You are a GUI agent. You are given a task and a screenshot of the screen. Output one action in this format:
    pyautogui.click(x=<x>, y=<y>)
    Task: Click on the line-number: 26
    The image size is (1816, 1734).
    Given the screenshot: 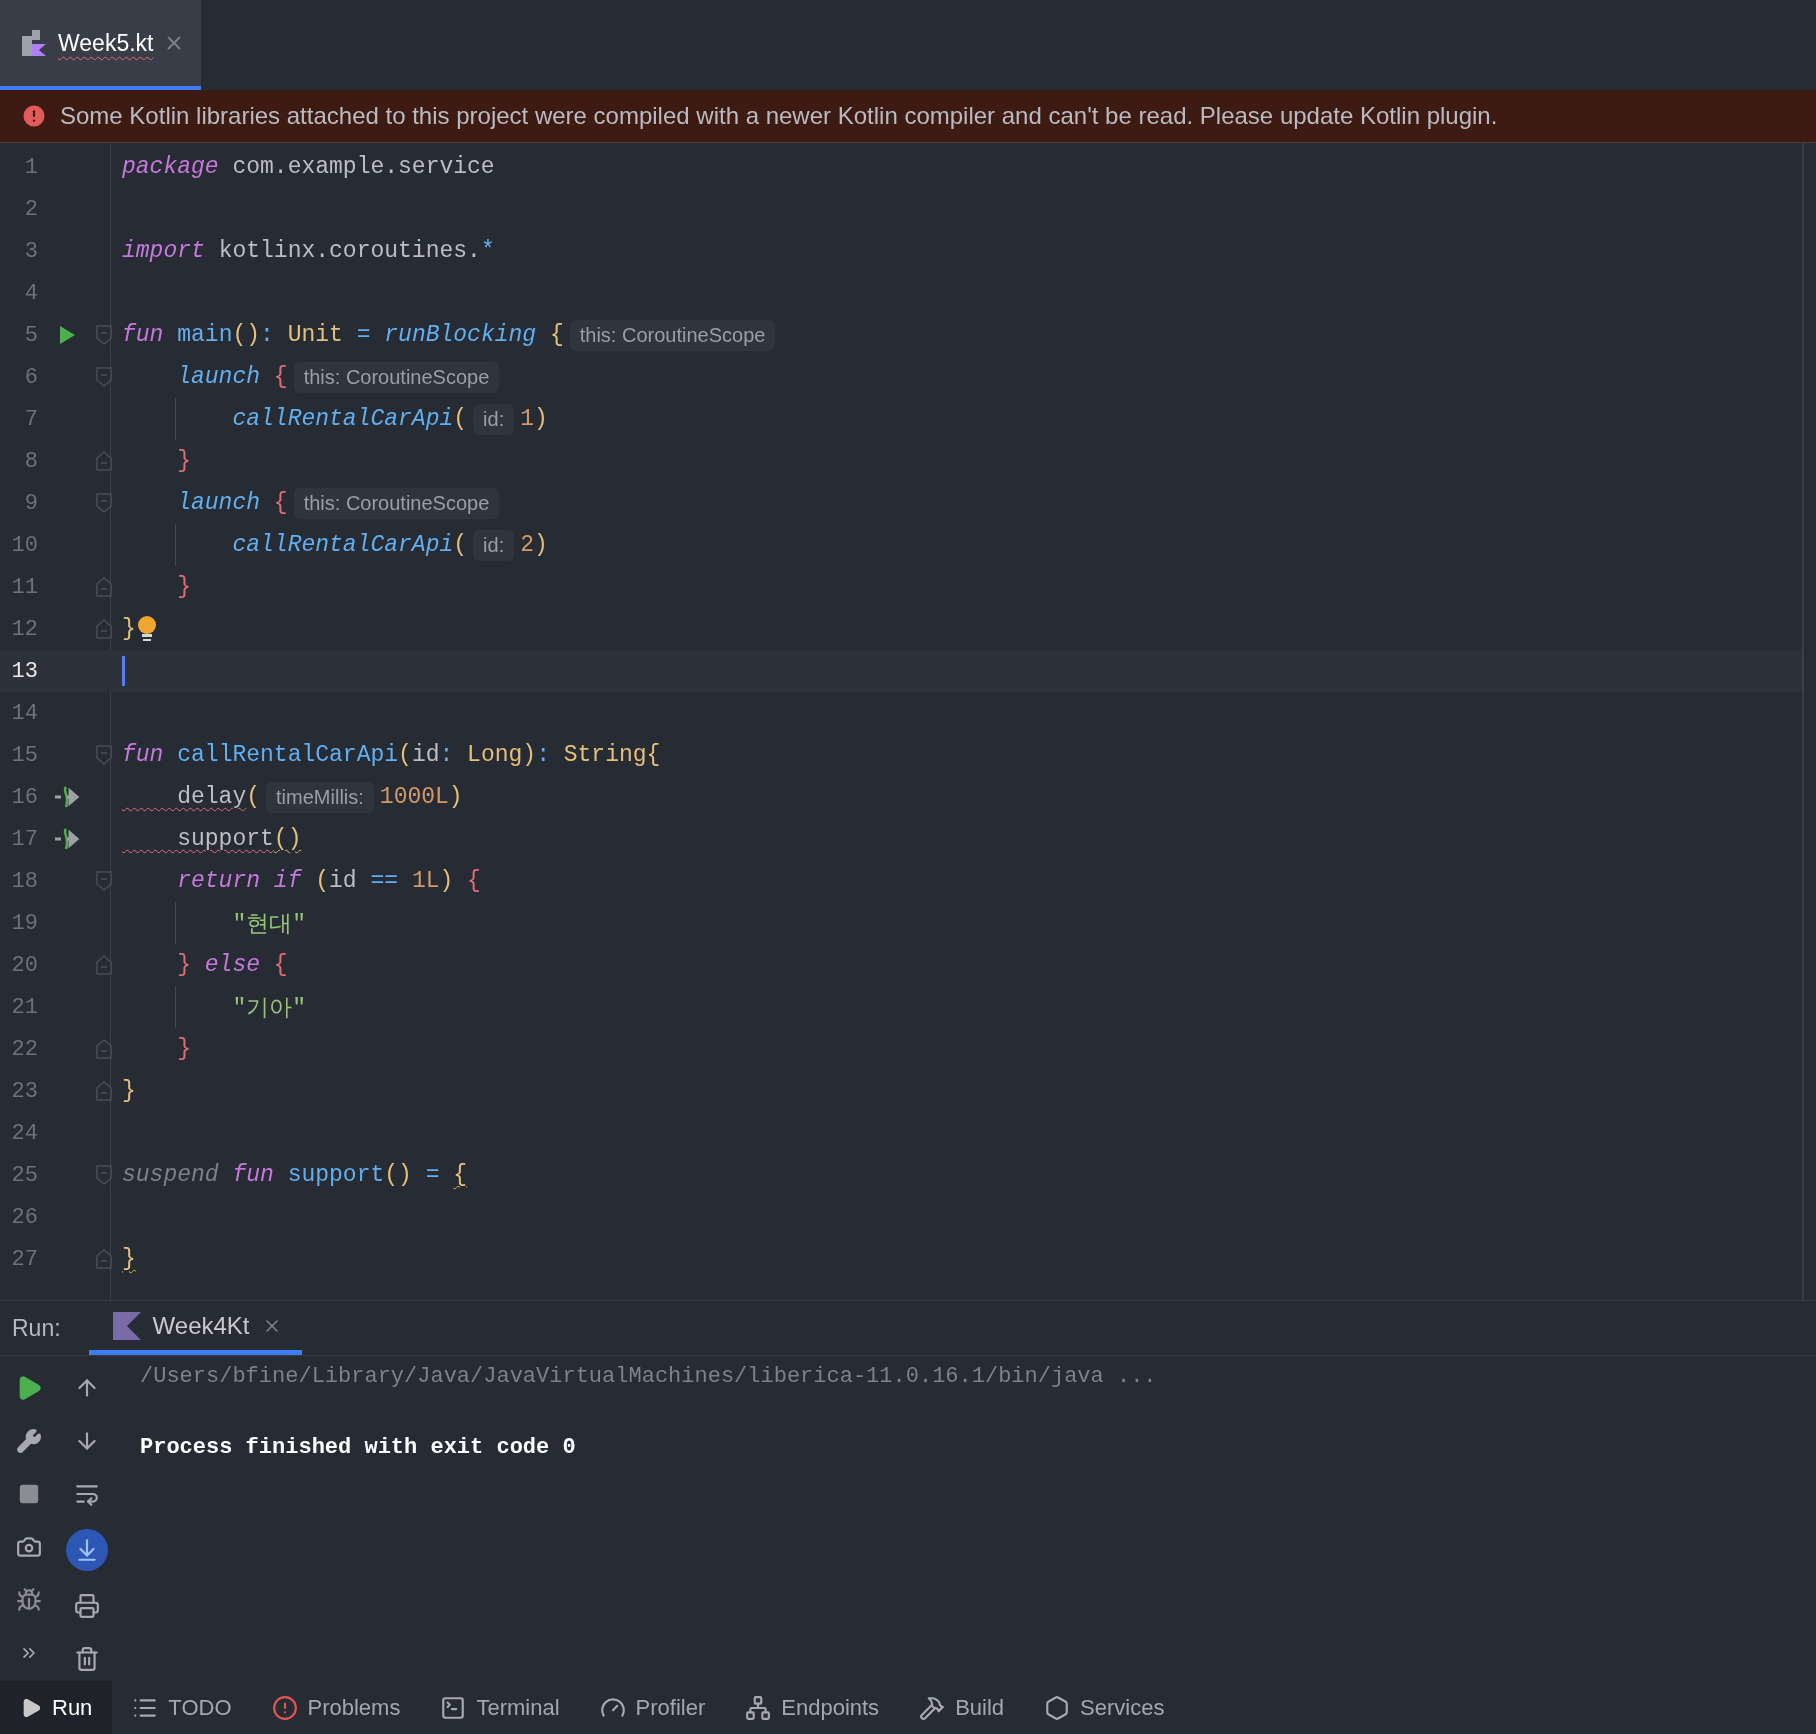 What is the action you would take?
    pyautogui.click(x=24, y=1217)
    